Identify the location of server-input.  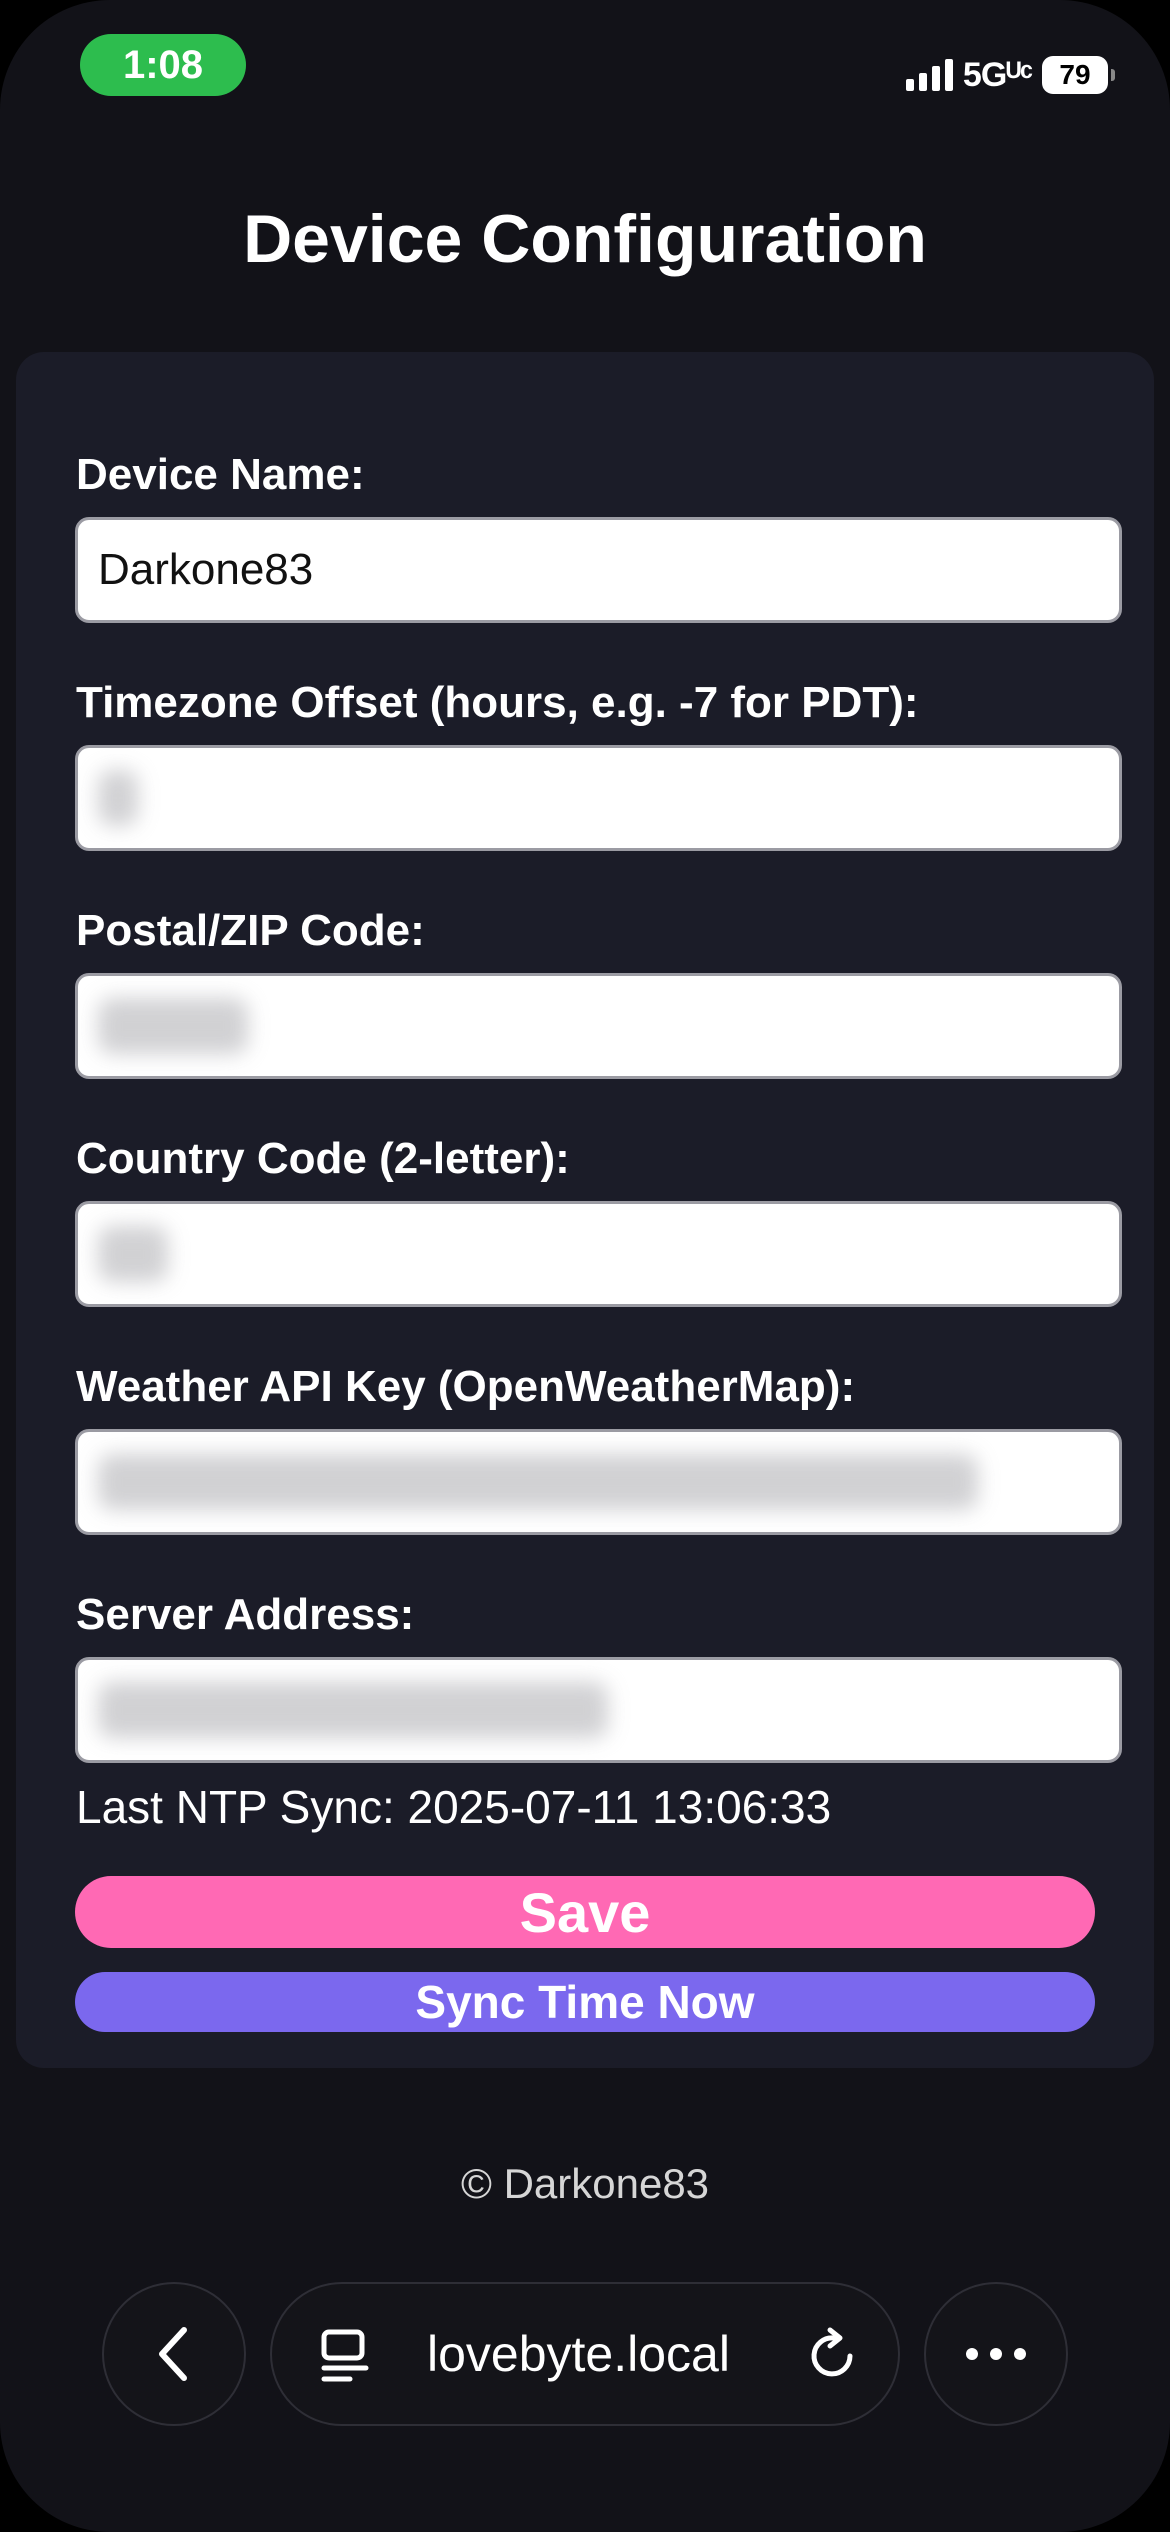
(598, 1710).